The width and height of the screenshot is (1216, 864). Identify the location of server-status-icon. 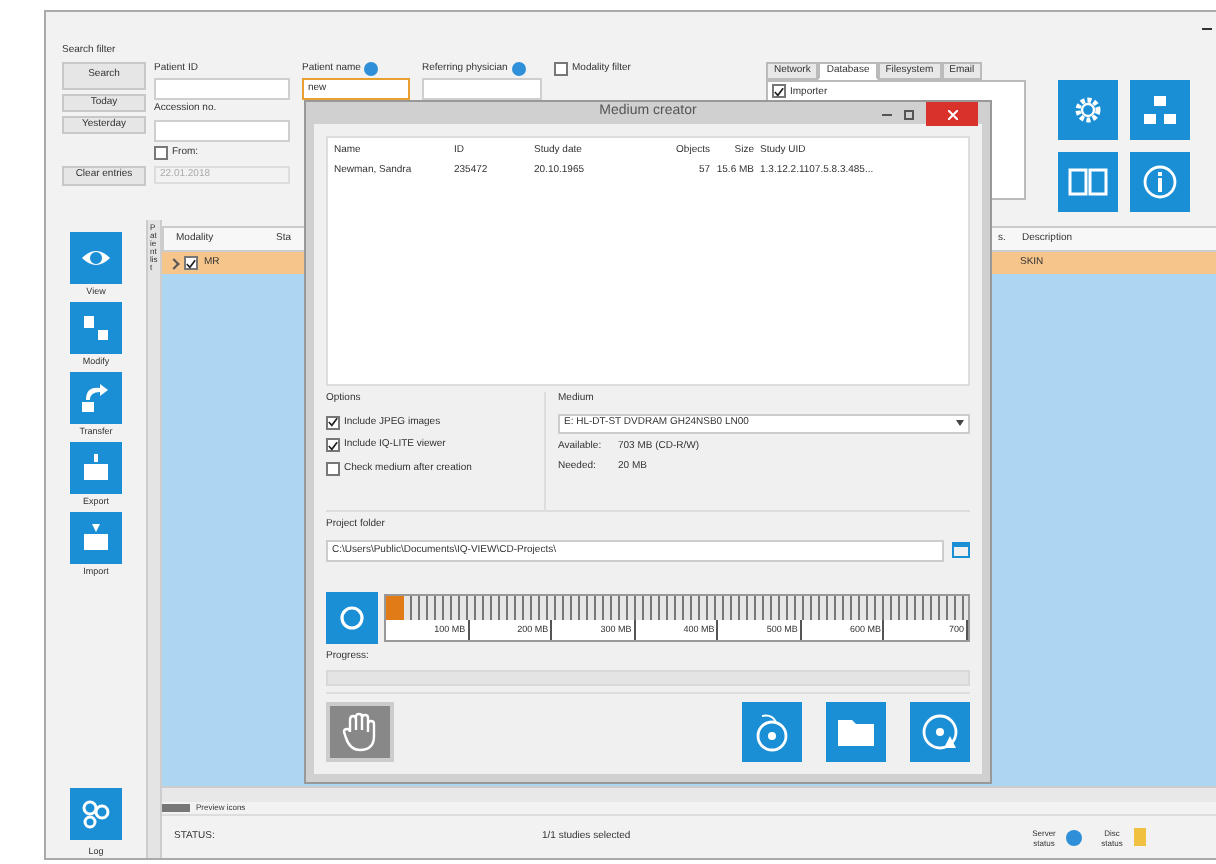
(1074, 837).